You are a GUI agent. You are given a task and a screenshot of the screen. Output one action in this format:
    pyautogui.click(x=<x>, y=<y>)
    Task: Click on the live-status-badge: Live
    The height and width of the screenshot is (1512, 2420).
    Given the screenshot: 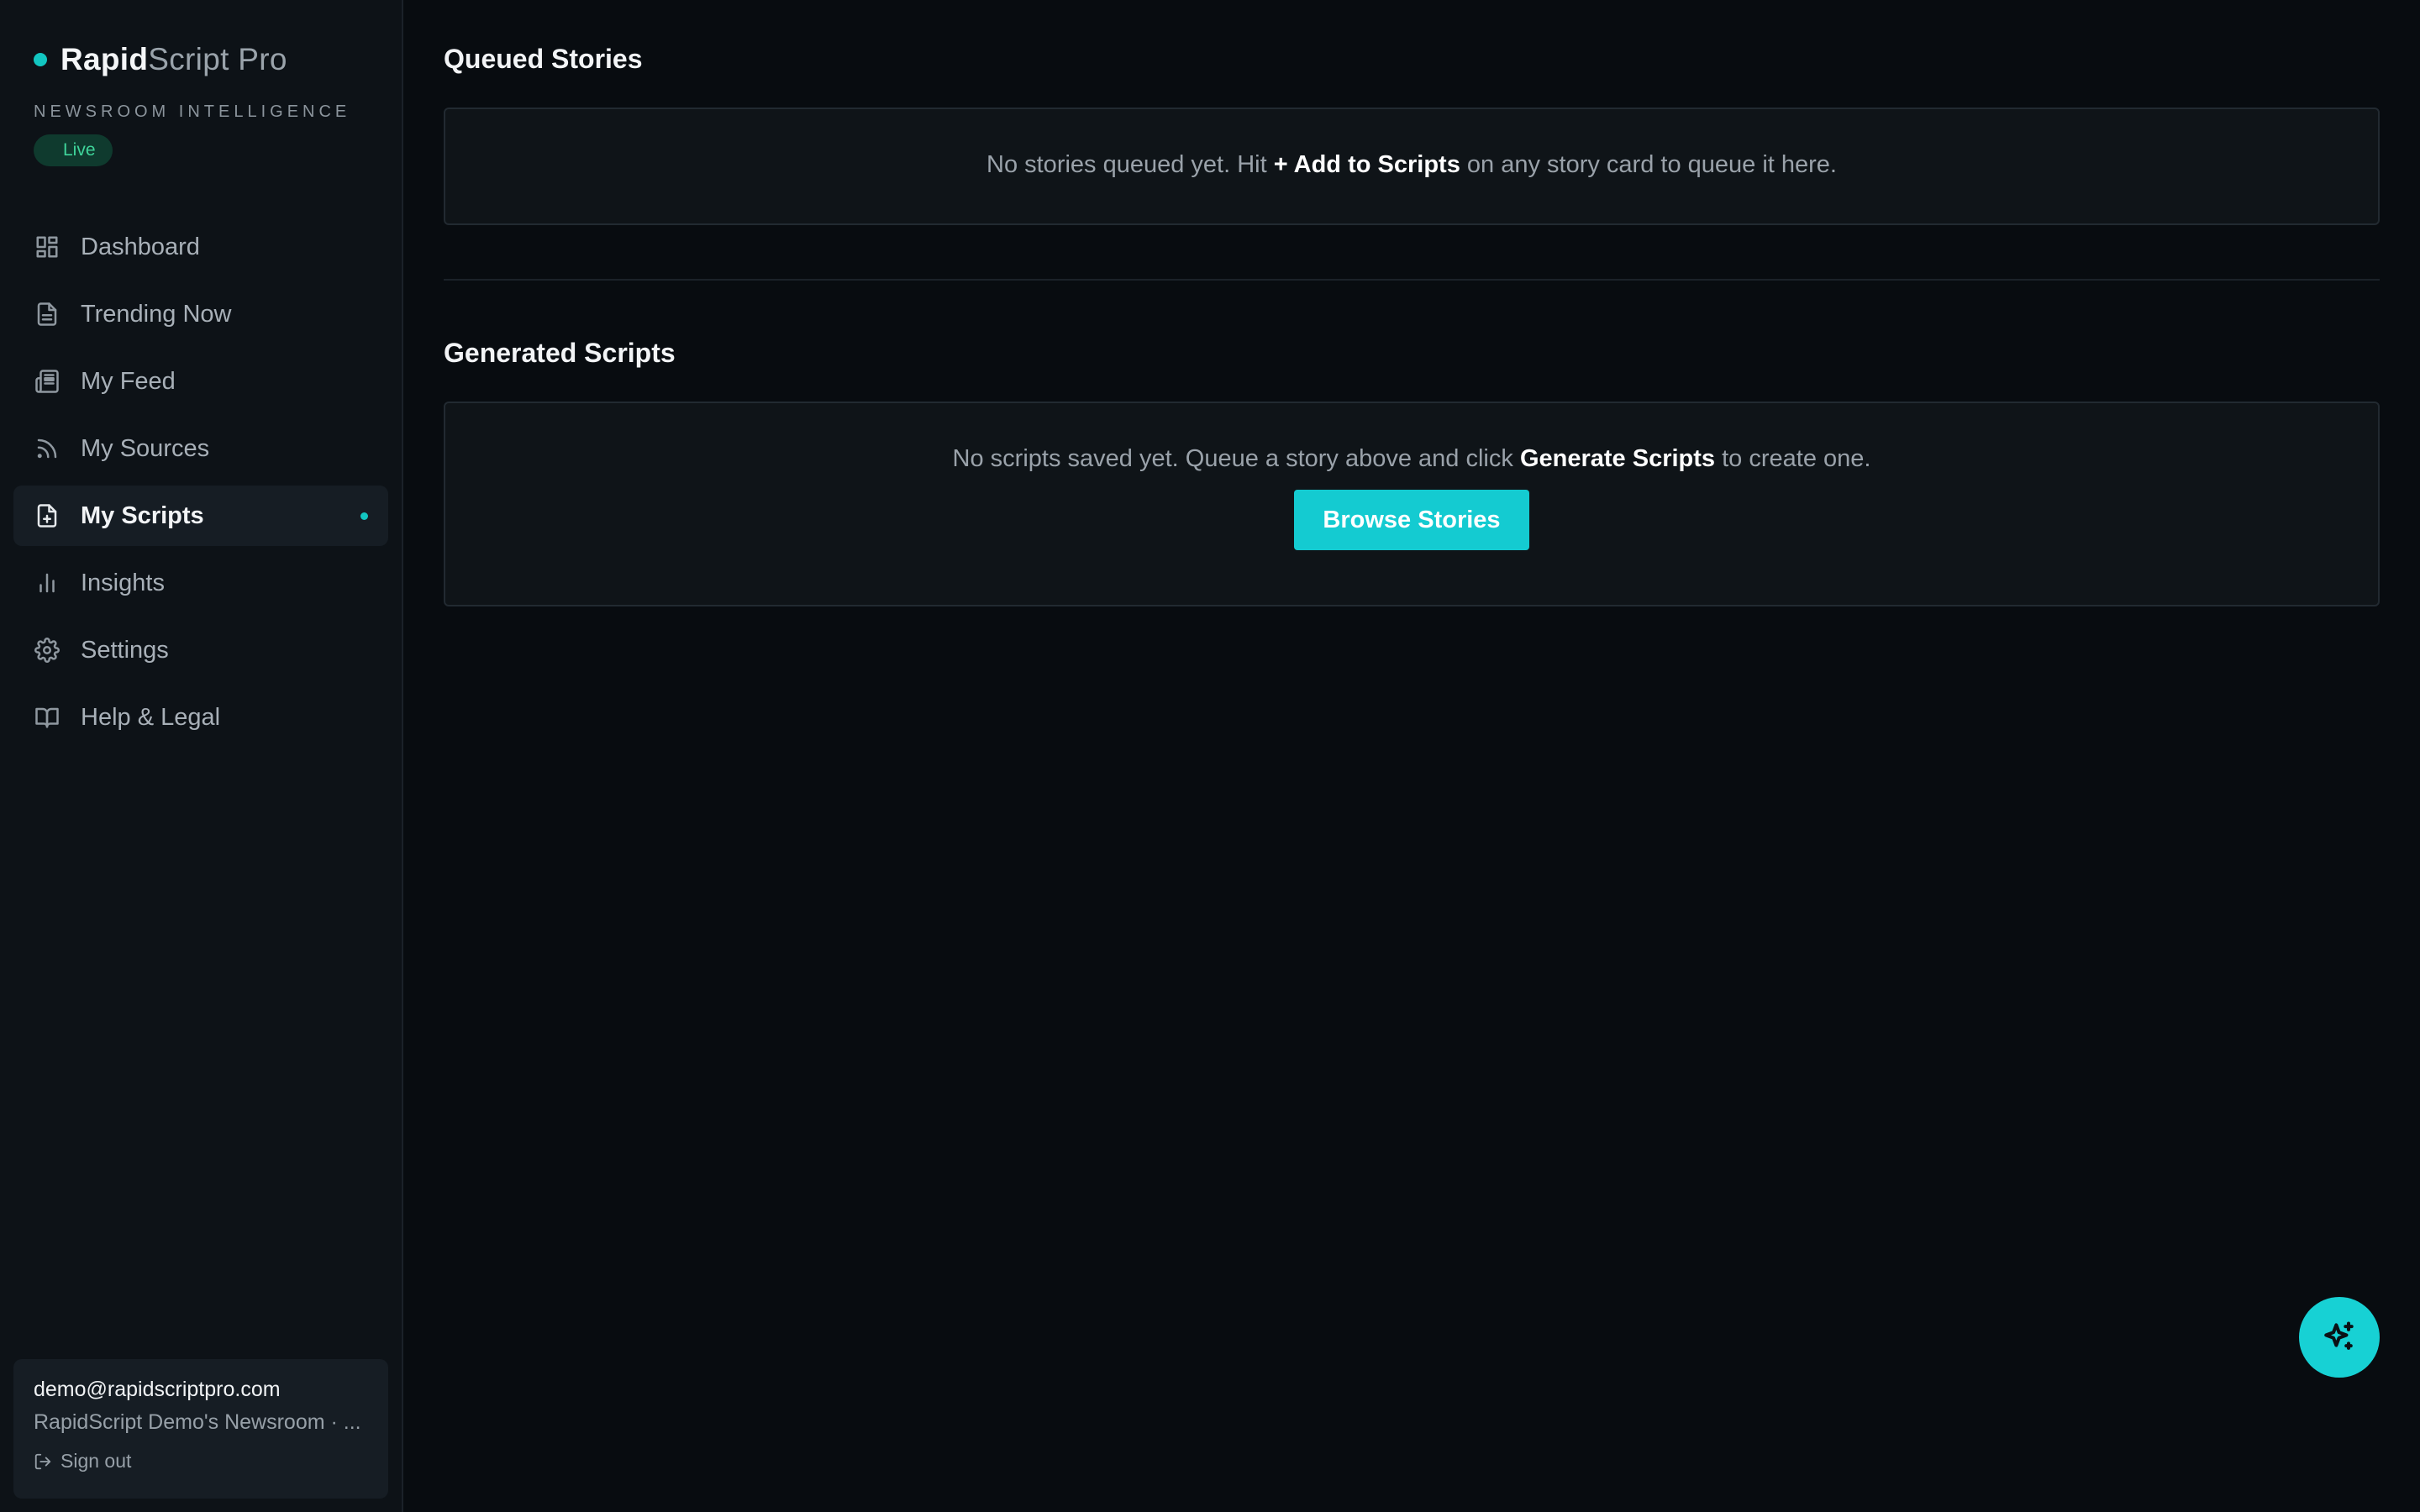 What is the action you would take?
    pyautogui.click(x=73, y=150)
    